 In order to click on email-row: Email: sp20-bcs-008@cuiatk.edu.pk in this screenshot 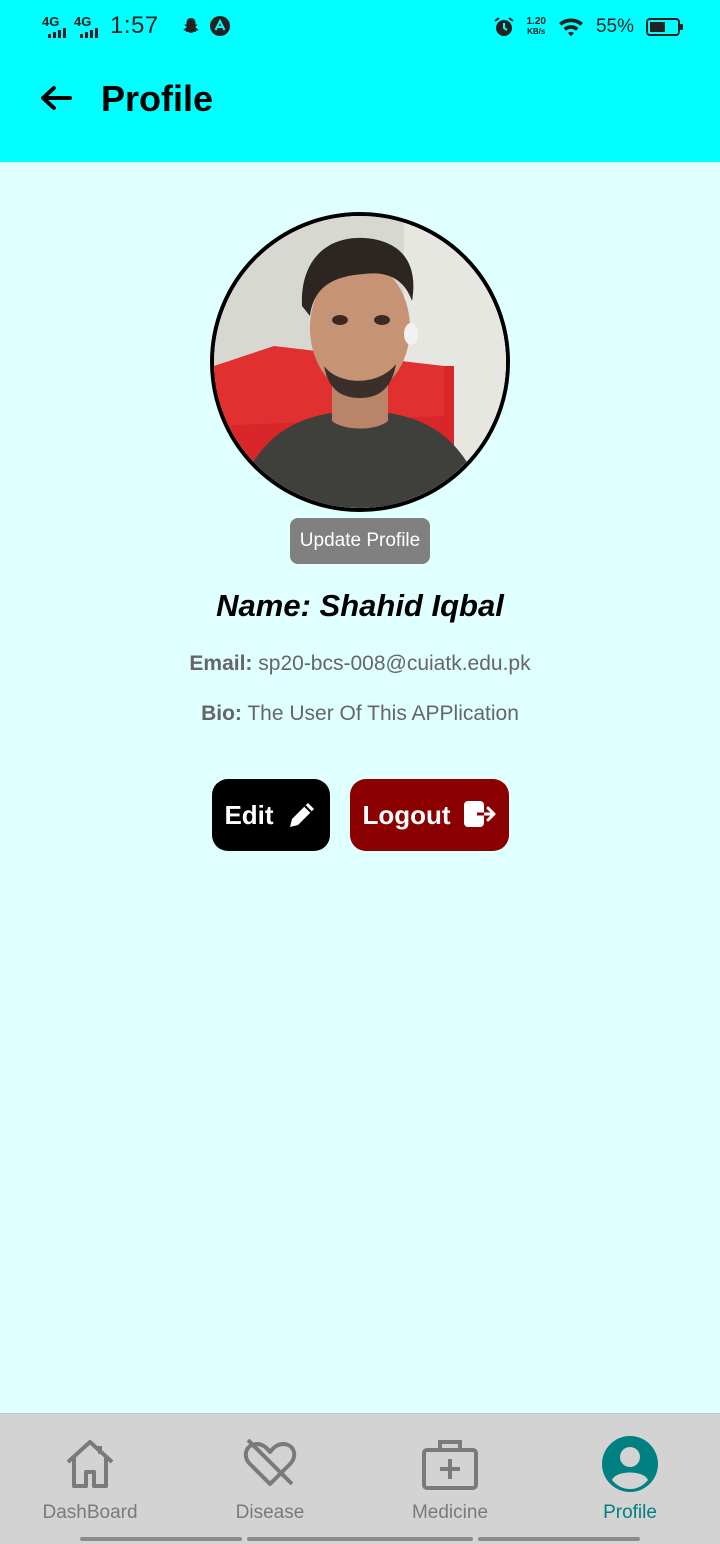, I will do `click(360, 664)`.